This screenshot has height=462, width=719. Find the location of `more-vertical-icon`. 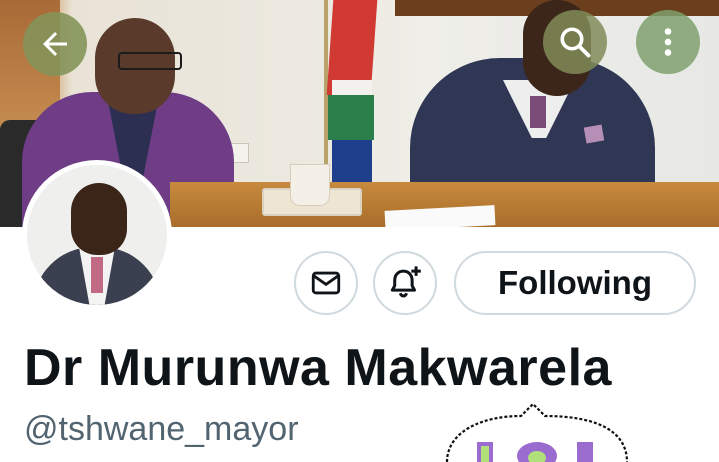

more-vertical-icon is located at coordinates (668, 42).